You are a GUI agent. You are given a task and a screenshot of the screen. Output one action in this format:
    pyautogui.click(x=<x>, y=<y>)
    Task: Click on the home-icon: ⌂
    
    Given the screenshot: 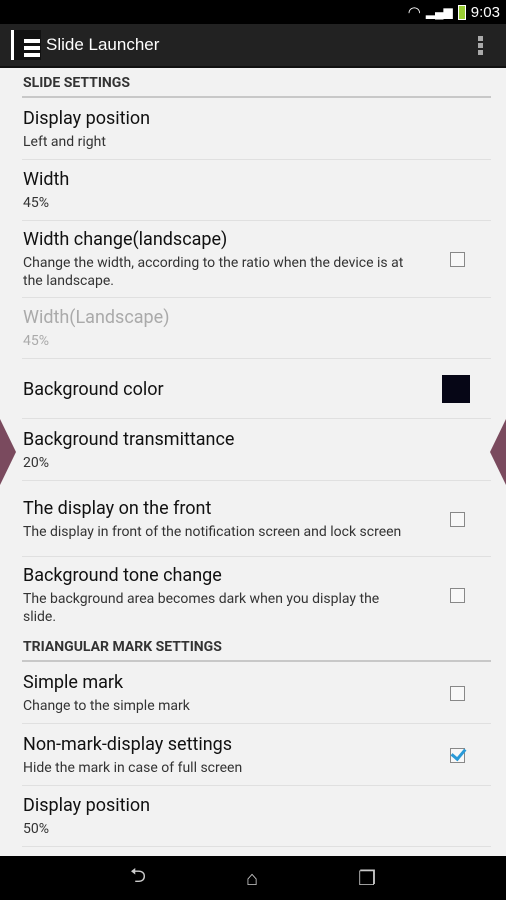 What is the action you would take?
    pyautogui.click(x=252, y=878)
    